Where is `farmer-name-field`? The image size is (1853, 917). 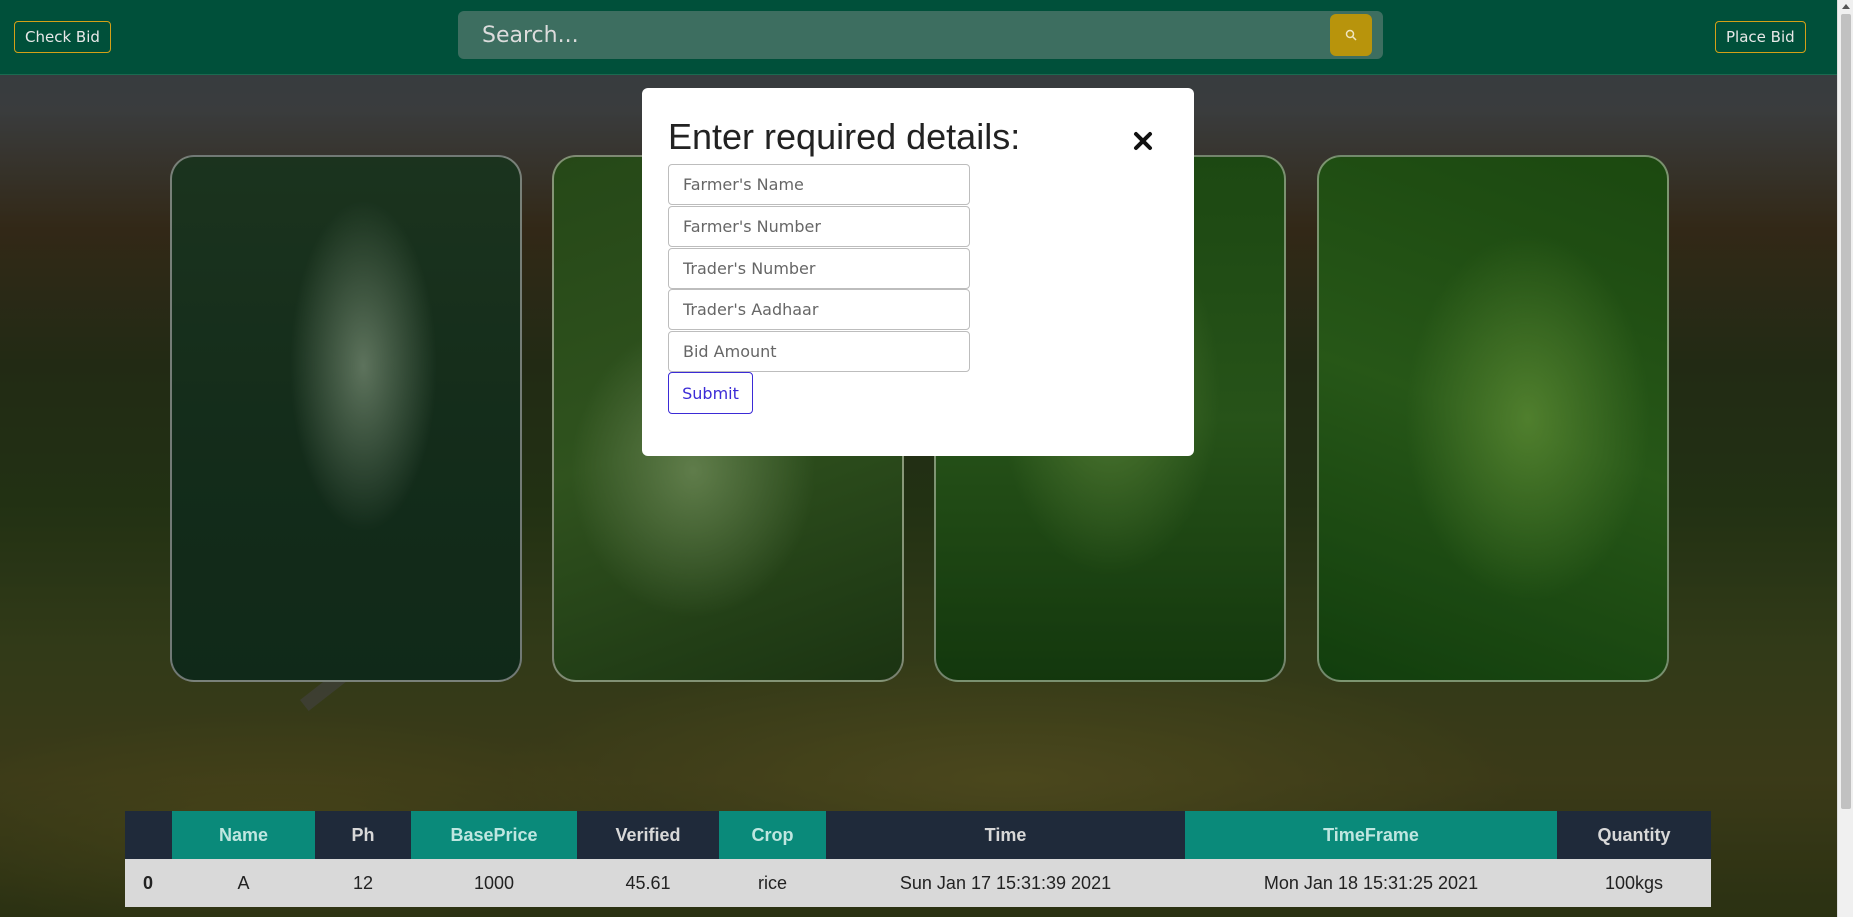 farmer-name-field is located at coordinates (819, 184).